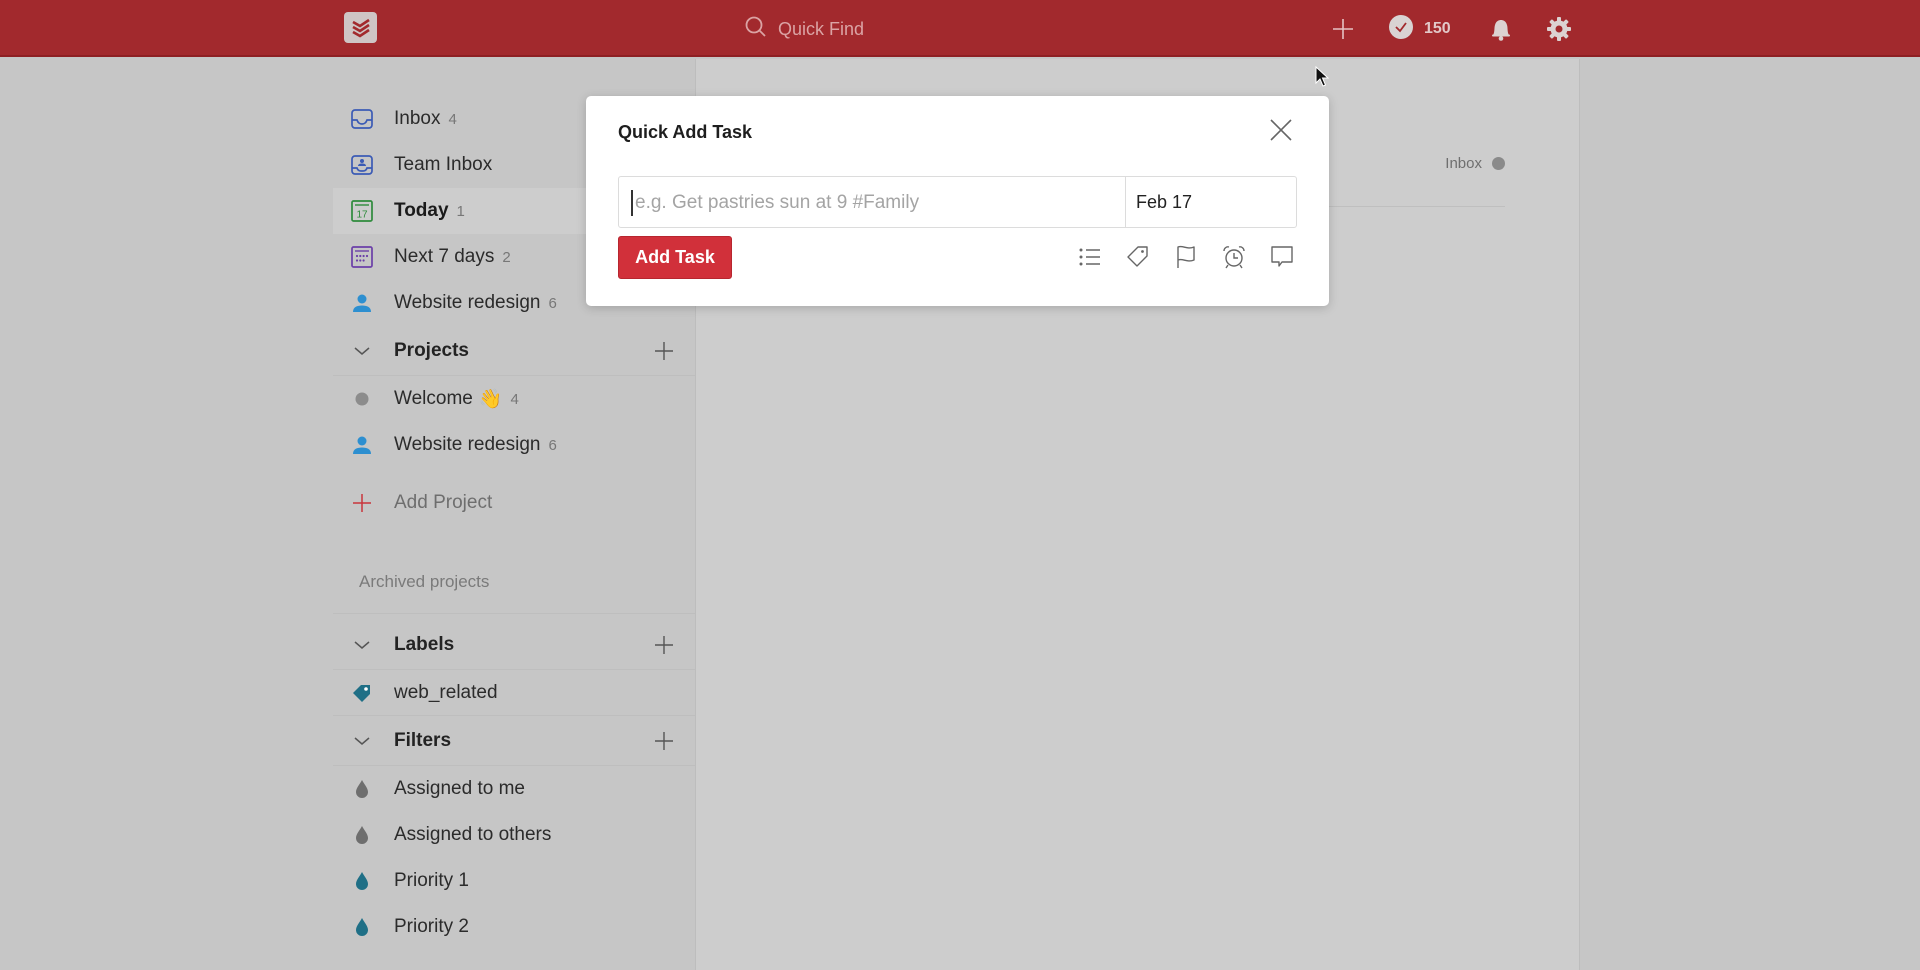 Image resolution: width=1920 pixels, height=970 pixels. Describe the element at coordinates (444, 256) in the screenshot. I see `sidebar-item-label: Next 7 days` at that location.